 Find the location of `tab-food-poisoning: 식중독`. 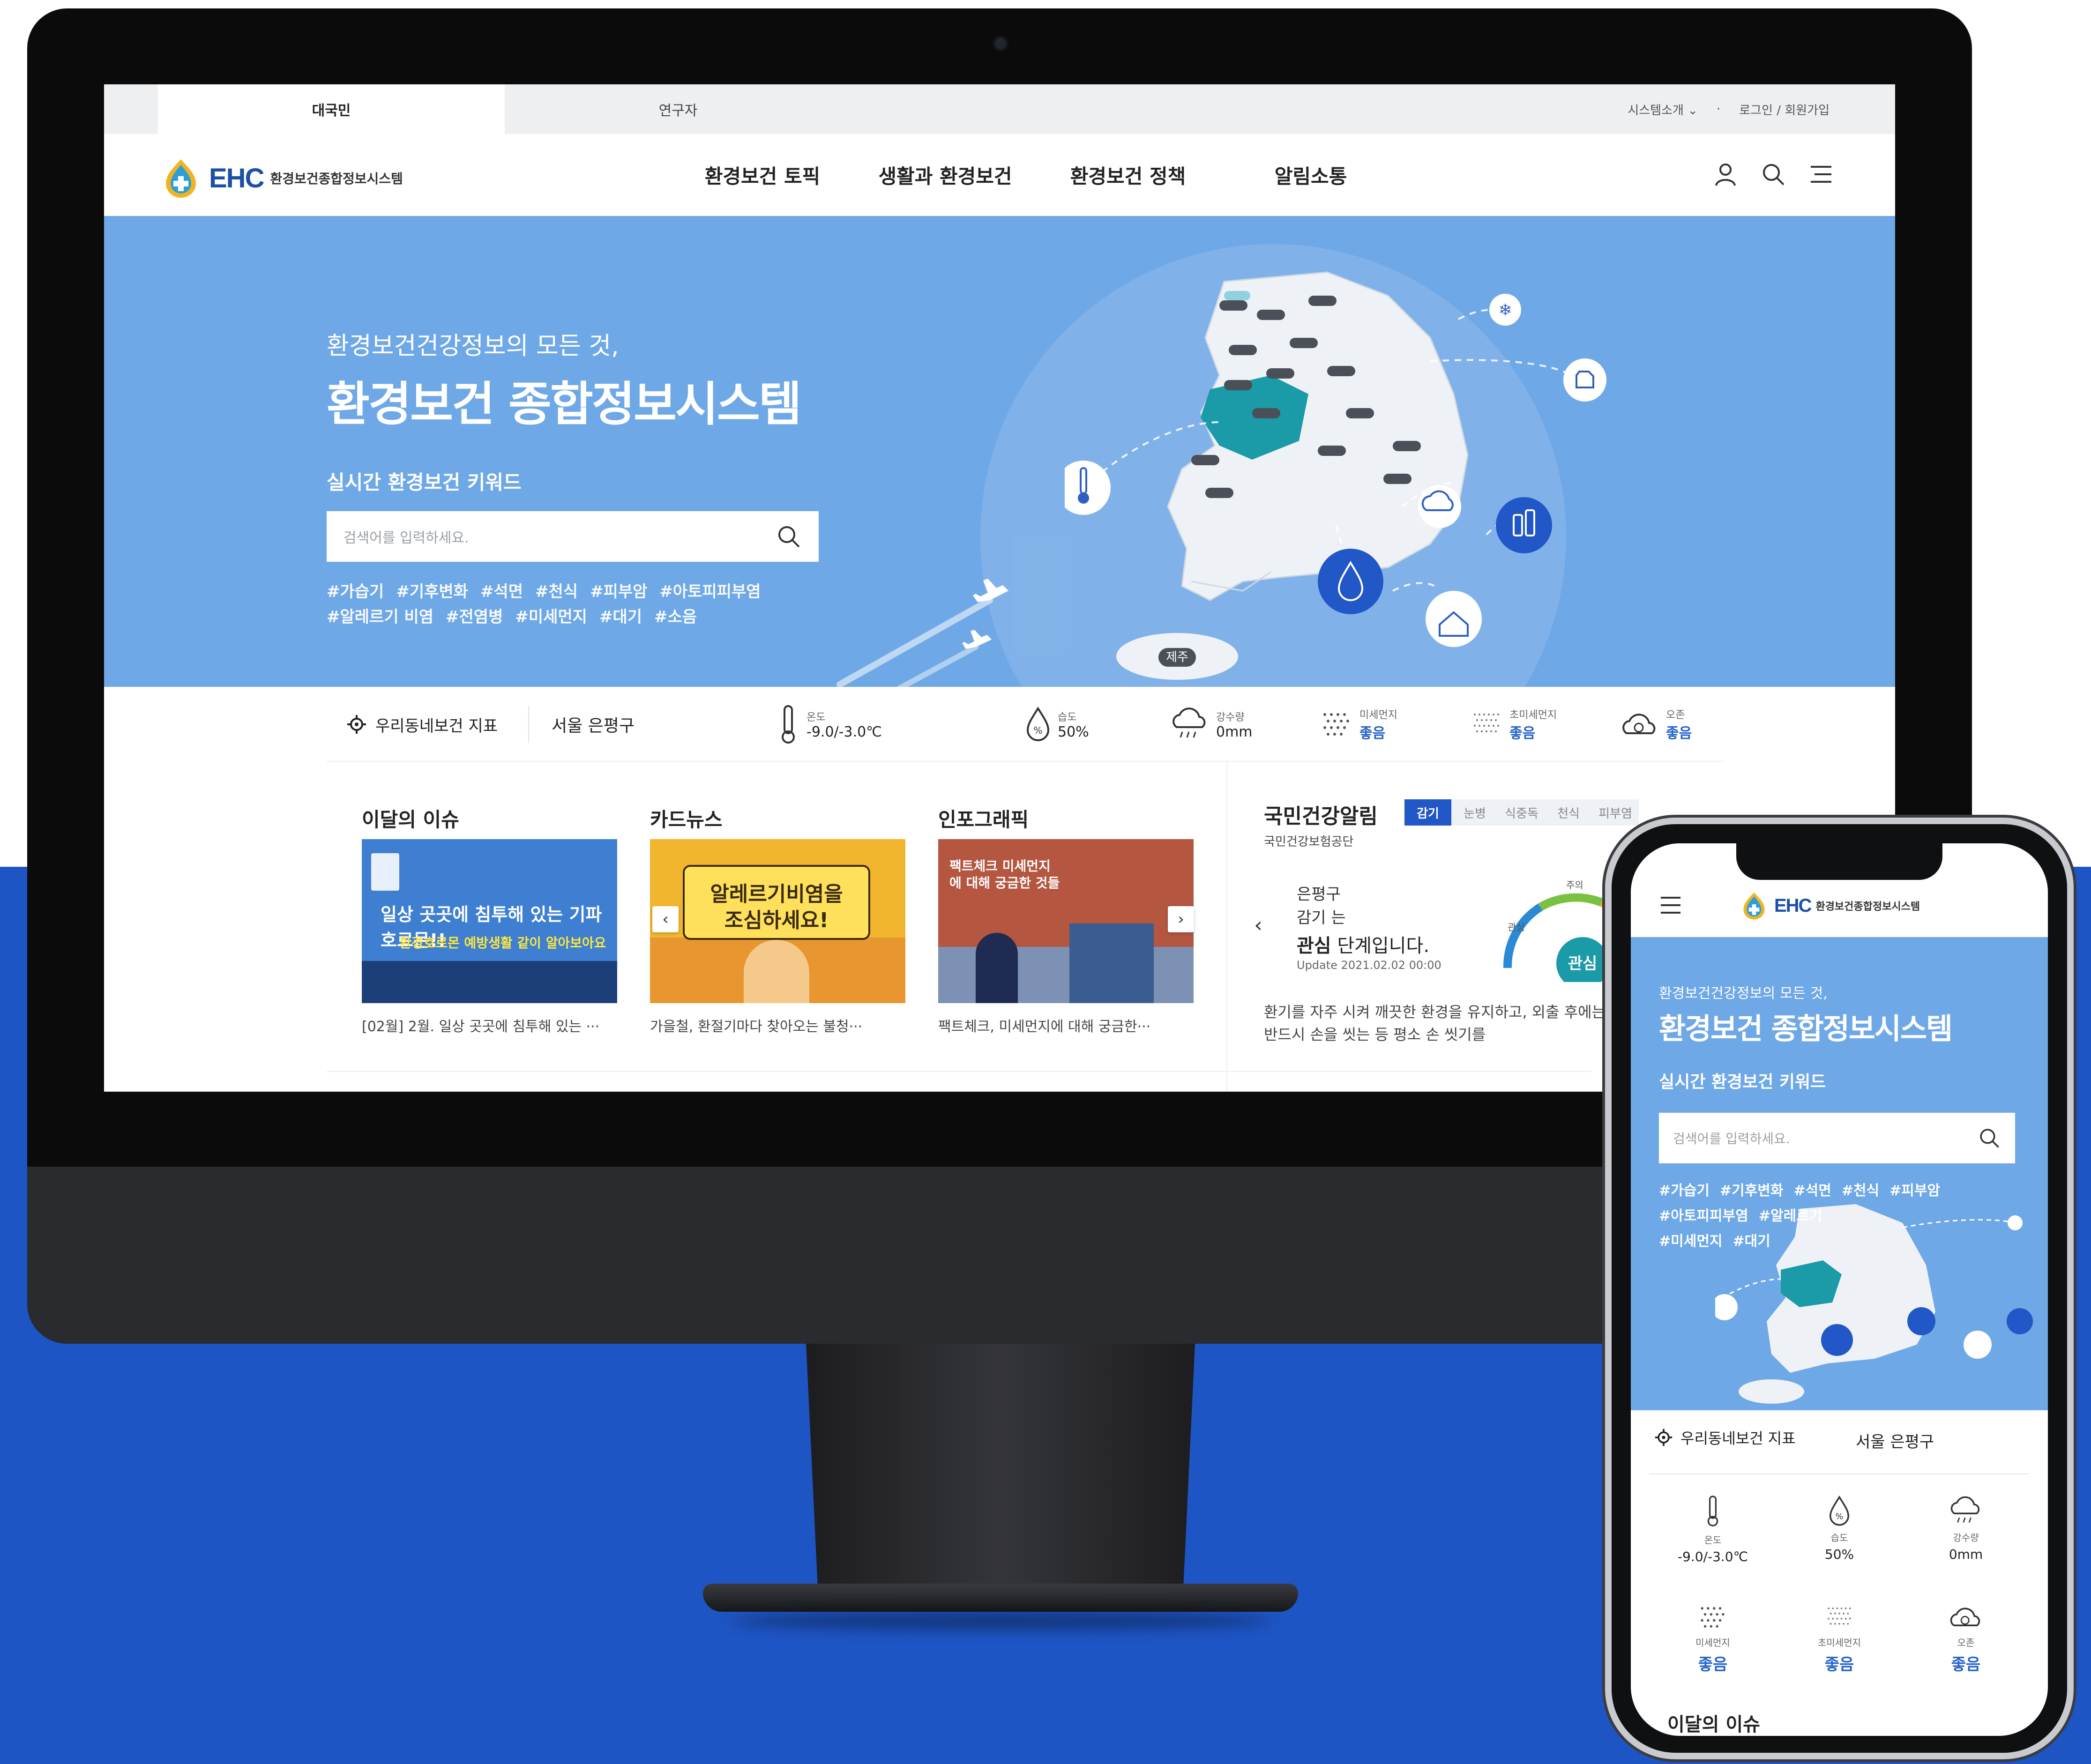

tab-food-poisoning: 식중독 is located at coordinates (1521, 812).